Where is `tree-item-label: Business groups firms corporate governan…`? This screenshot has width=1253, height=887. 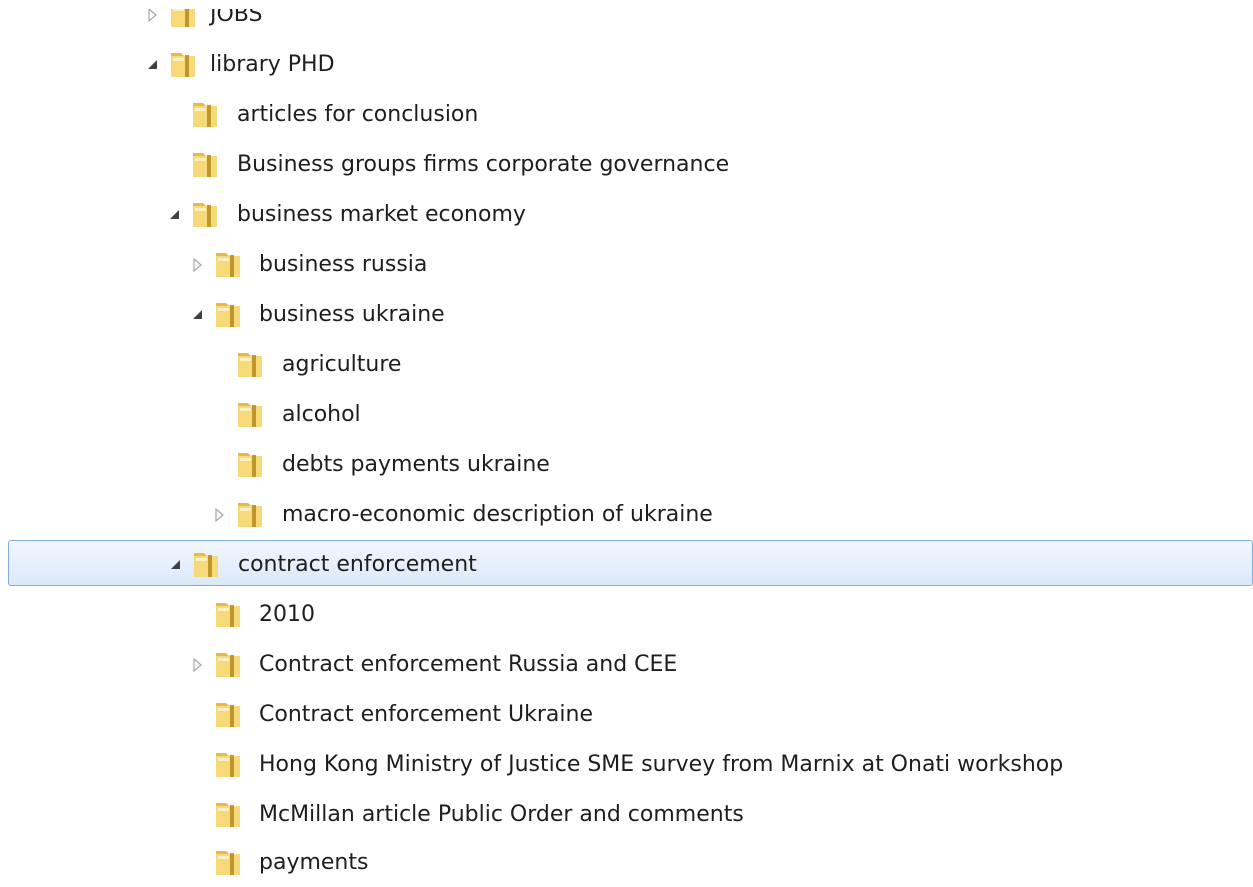 tree-item-label: Business groups firms corporate governan… is located at coordinates (483, 164).